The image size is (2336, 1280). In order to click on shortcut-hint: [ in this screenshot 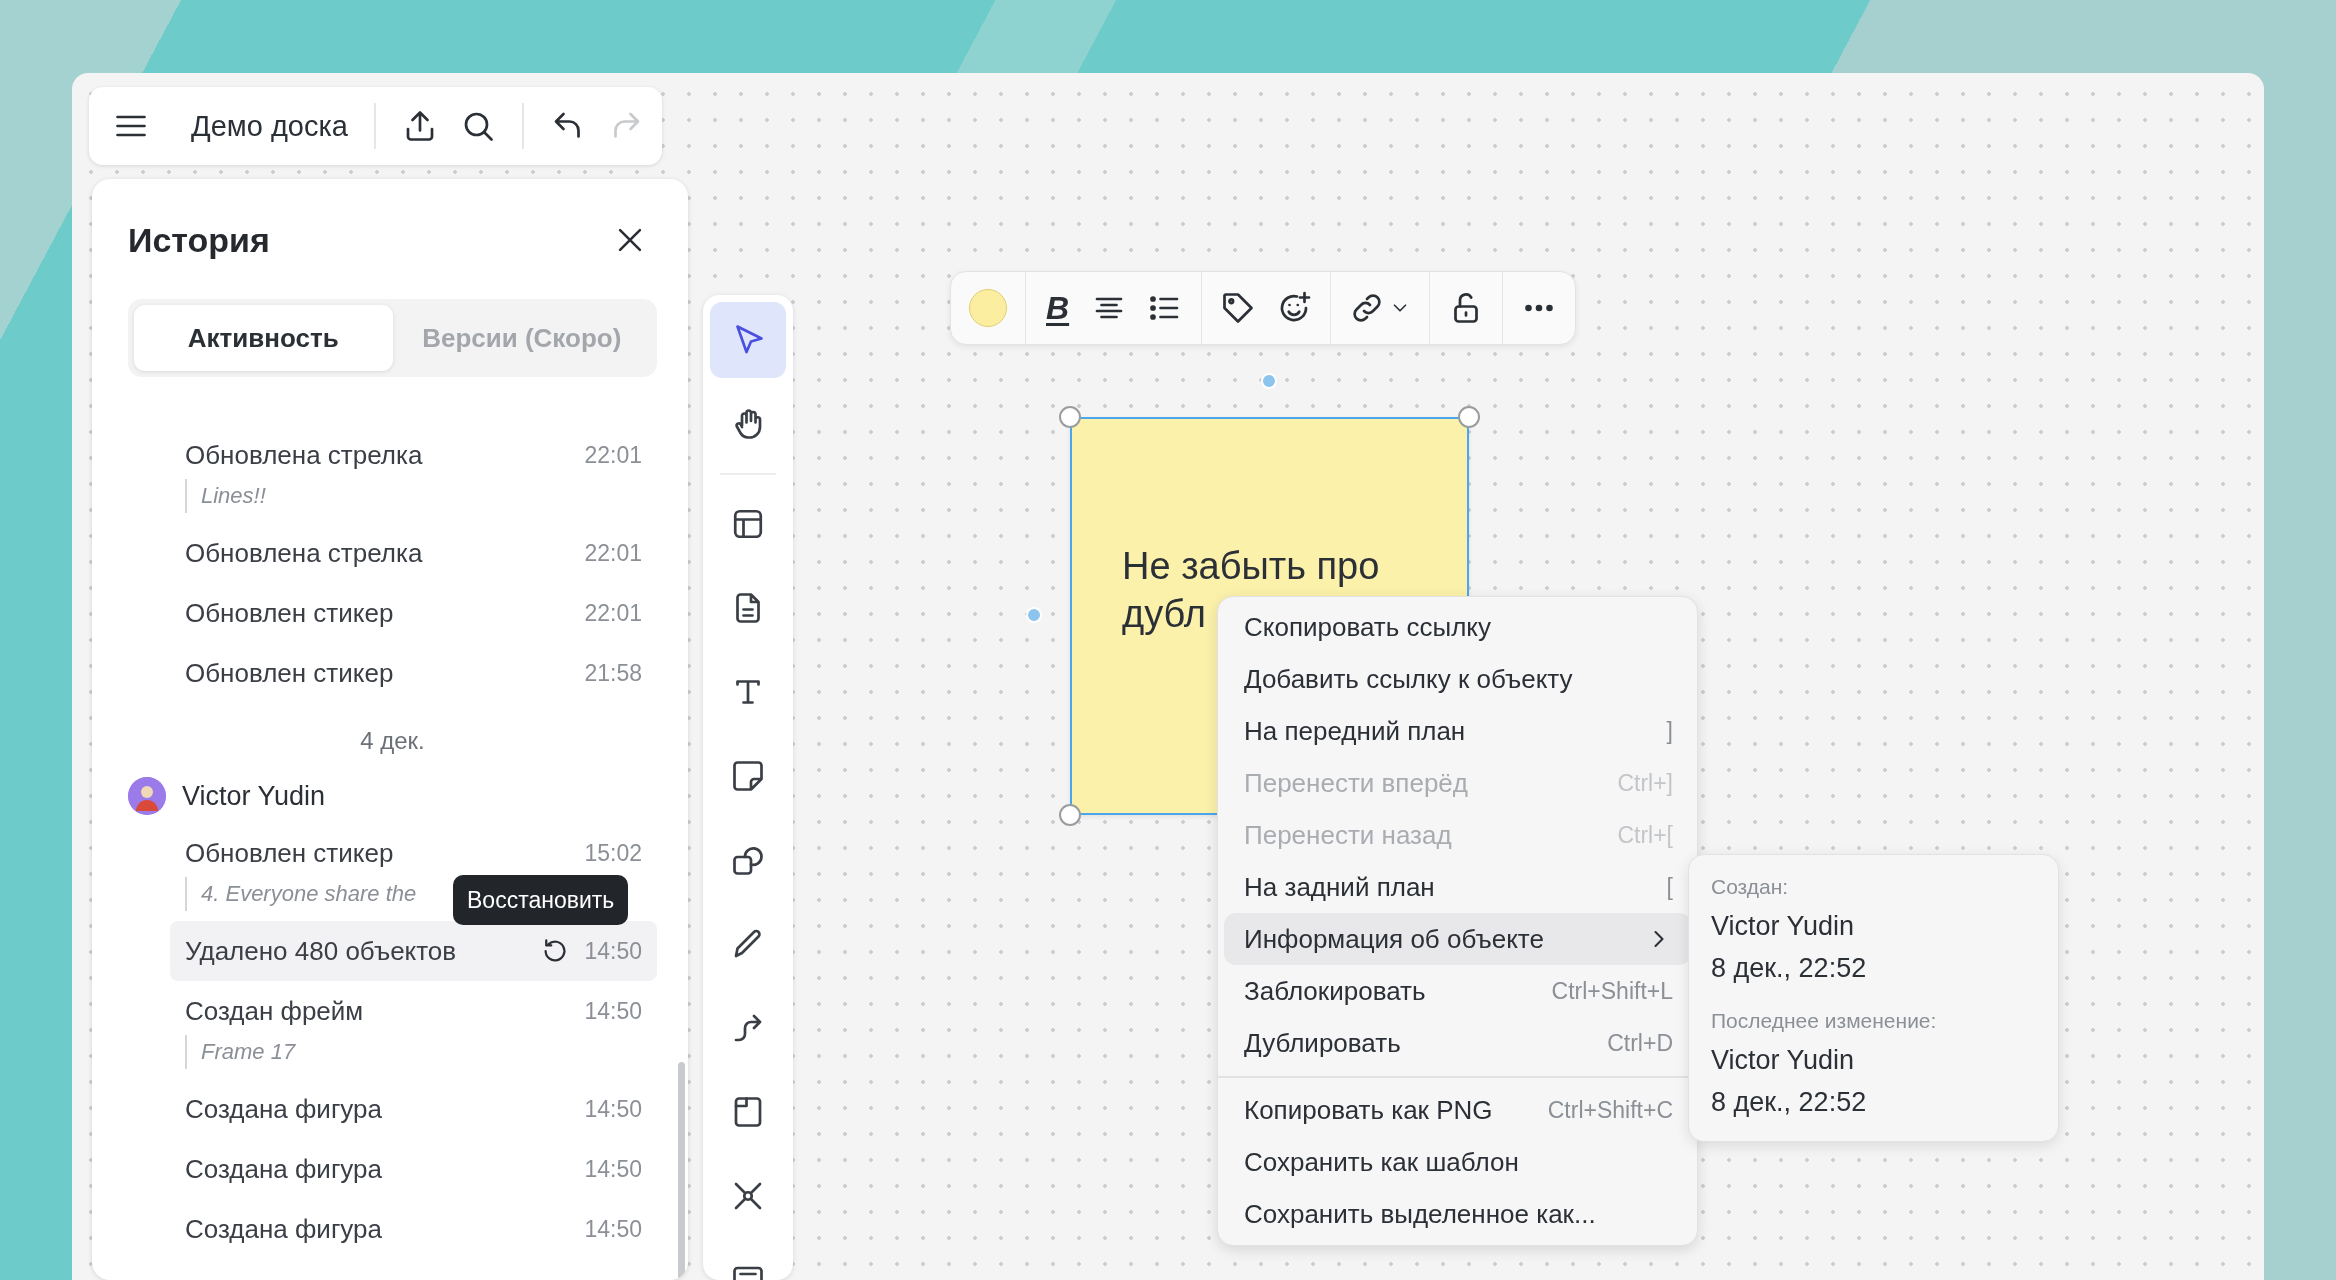, I will do `click(1669, 887)`.